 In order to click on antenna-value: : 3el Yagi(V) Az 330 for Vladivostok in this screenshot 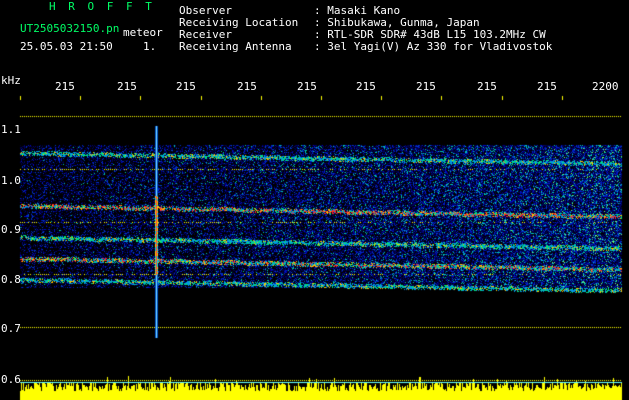, I will do `click(433, 46)`.